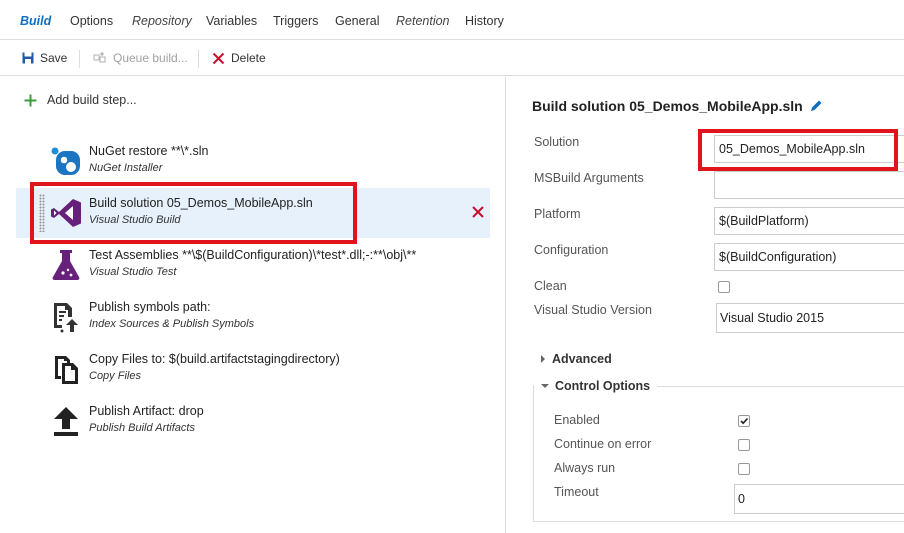 Image resolution: width=904 pixels, height=533 pixels. I want to click on delete-x-icon, so click(218, 58).